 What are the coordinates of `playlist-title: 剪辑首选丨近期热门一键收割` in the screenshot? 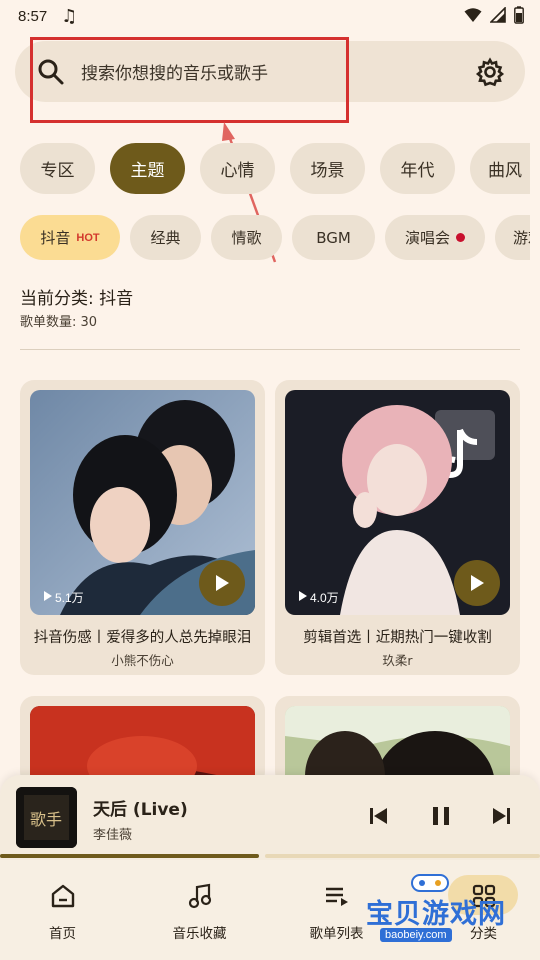 It's located at (397, 638).